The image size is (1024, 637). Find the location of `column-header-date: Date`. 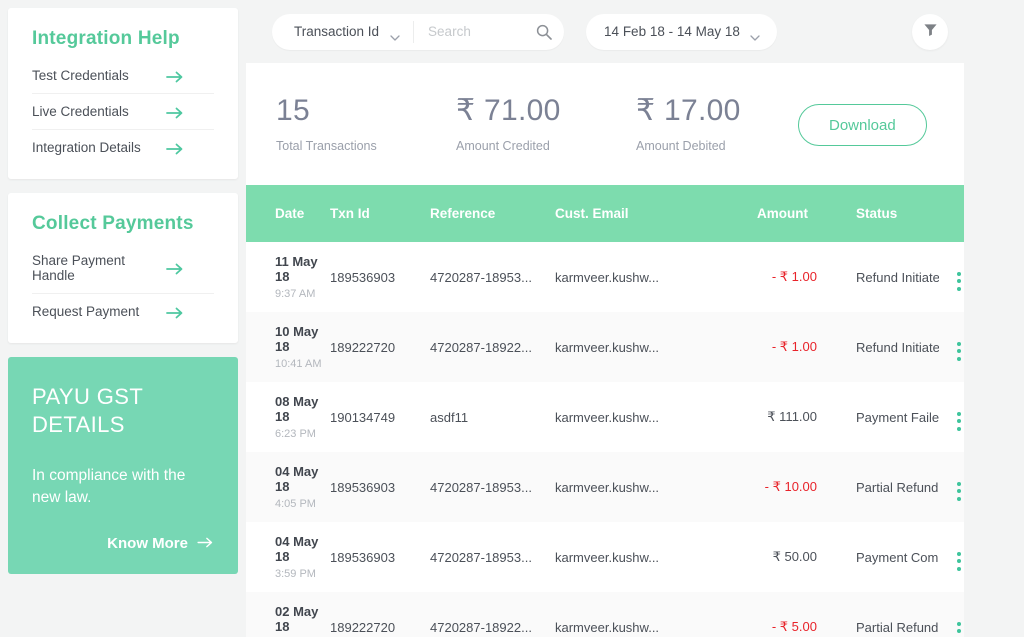

column-header-date: Date is located at coordinates (288, 213).